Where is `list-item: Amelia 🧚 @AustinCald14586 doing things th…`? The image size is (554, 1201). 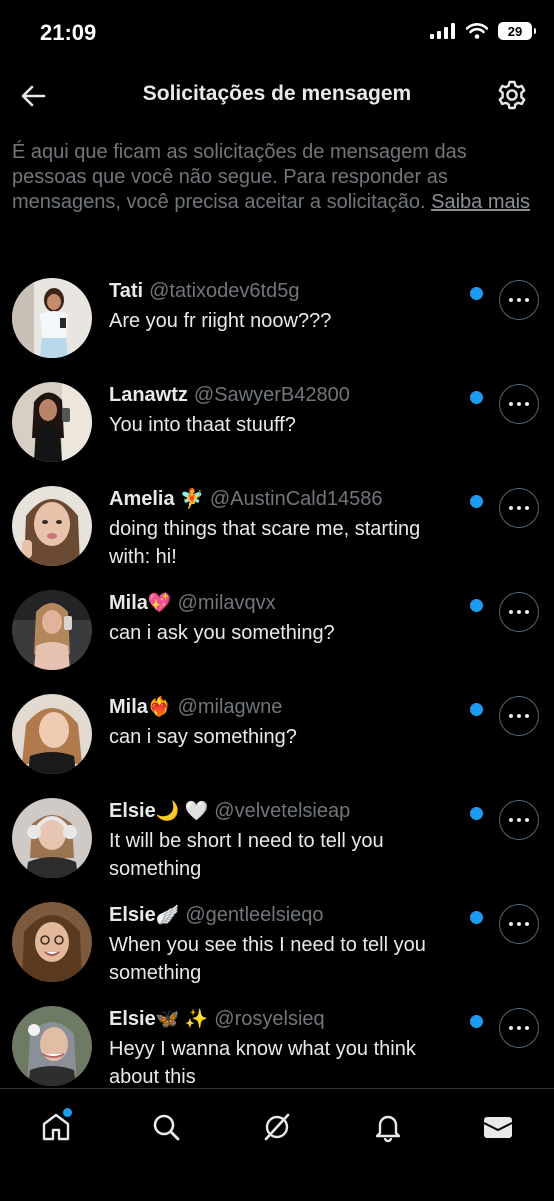 list-item: Amelia 🧚 @AustinCald14586 doing things th… is located at coordinates (277, 538).